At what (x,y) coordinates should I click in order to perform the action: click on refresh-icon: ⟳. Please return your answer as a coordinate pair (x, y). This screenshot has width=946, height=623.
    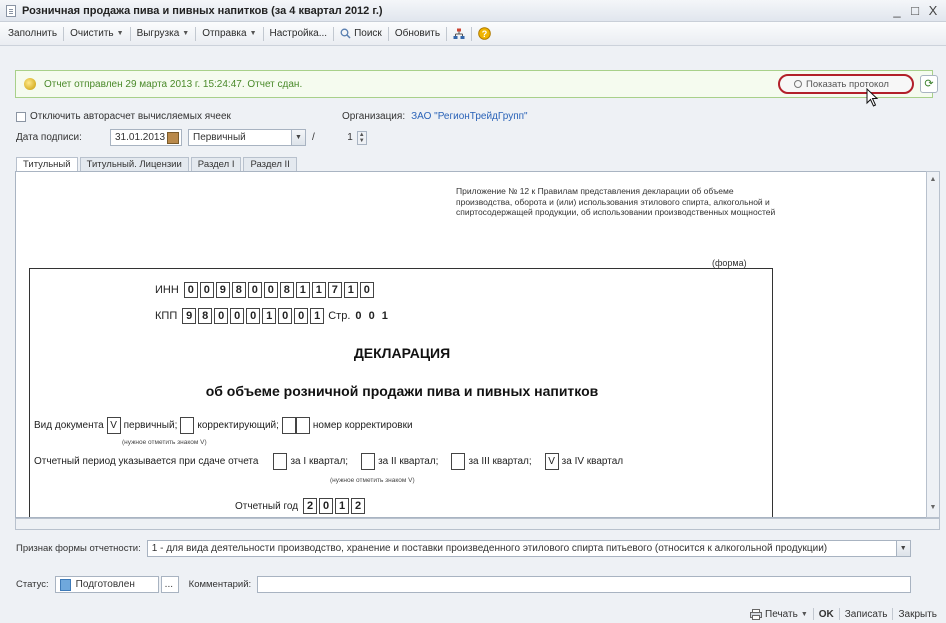
    Looking at the image, I should click on (929, 84).